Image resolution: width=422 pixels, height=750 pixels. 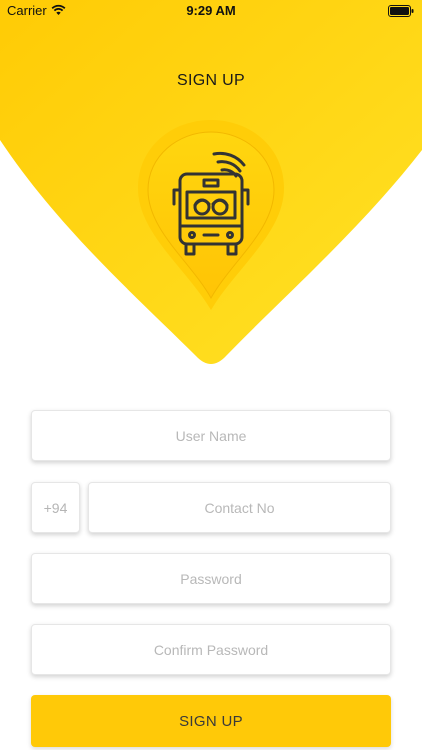 I want to click on status-time: 9:29 AM, so click(x=211, y=10).